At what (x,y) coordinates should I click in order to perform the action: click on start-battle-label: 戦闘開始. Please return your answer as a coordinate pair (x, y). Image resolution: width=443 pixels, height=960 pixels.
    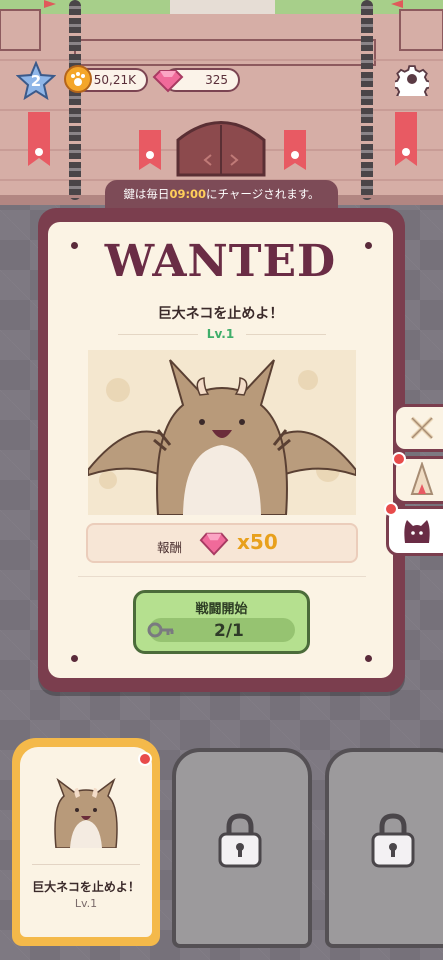
    Looking at the image, I should click on (221, 609).